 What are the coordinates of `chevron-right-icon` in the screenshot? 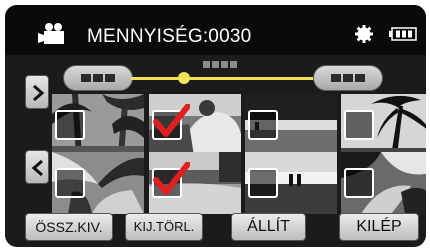 It's located at (39, 93).